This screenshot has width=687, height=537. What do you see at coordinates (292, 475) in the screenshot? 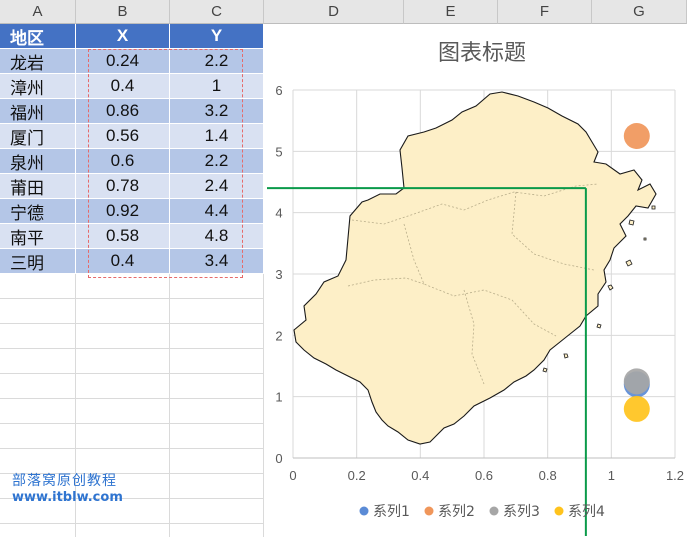
I see `x-tick-label: 0` at bounding box center [292, 475].